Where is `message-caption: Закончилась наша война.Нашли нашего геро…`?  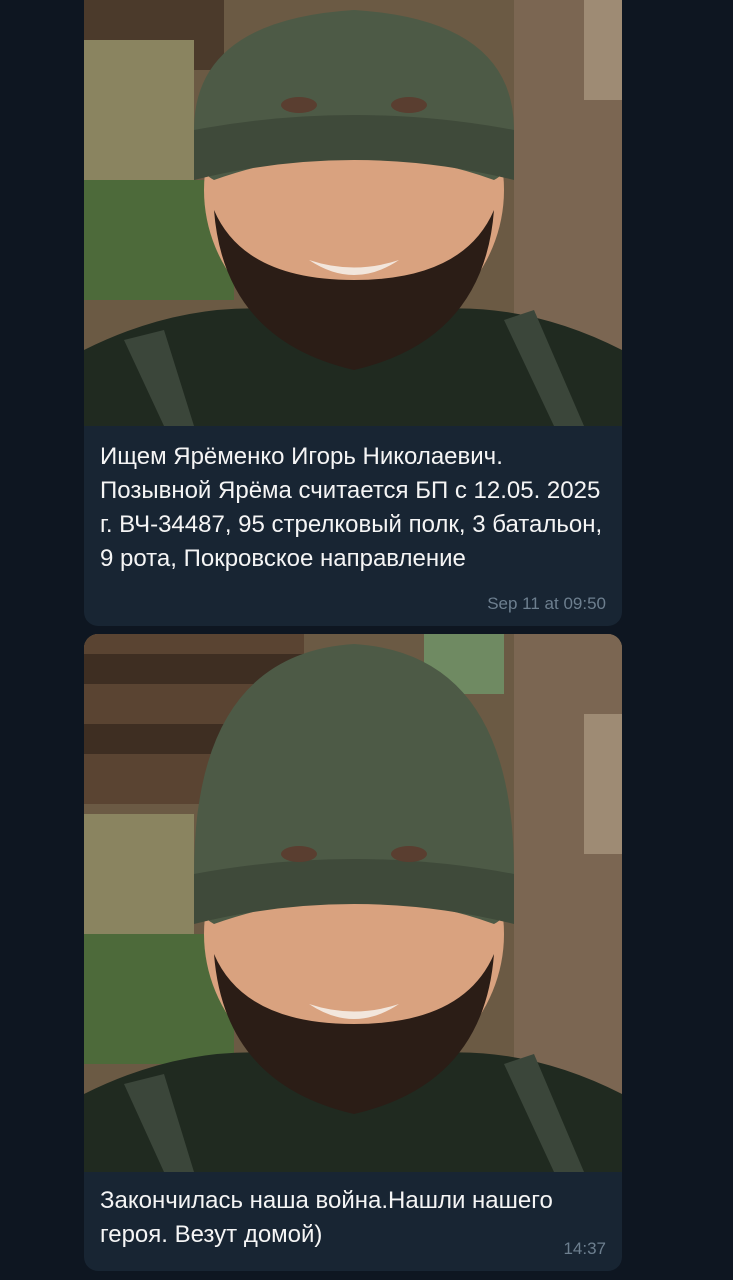 message-caption: Закончилась наша война.Нашли нашего геро… is located at coordinates (326, 1217).